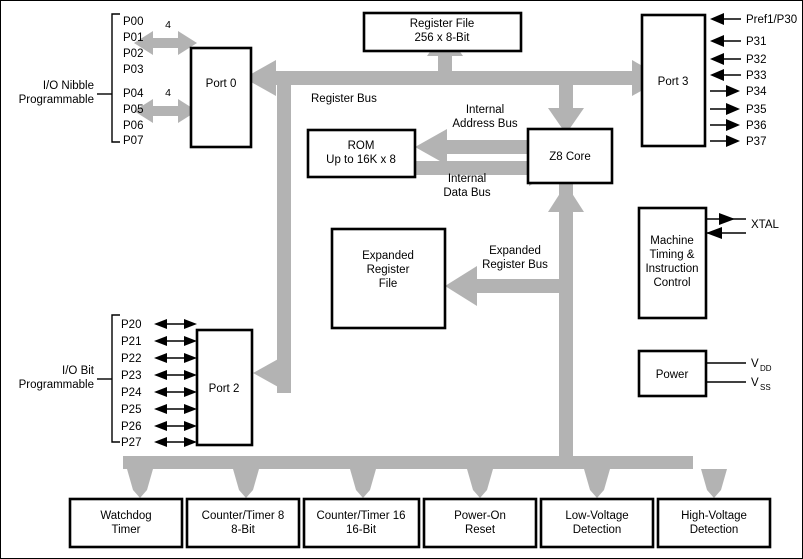 This screenshot has height=559, width=803. I want to click on peripheral-4-line2: Detection, so click(597, 530).